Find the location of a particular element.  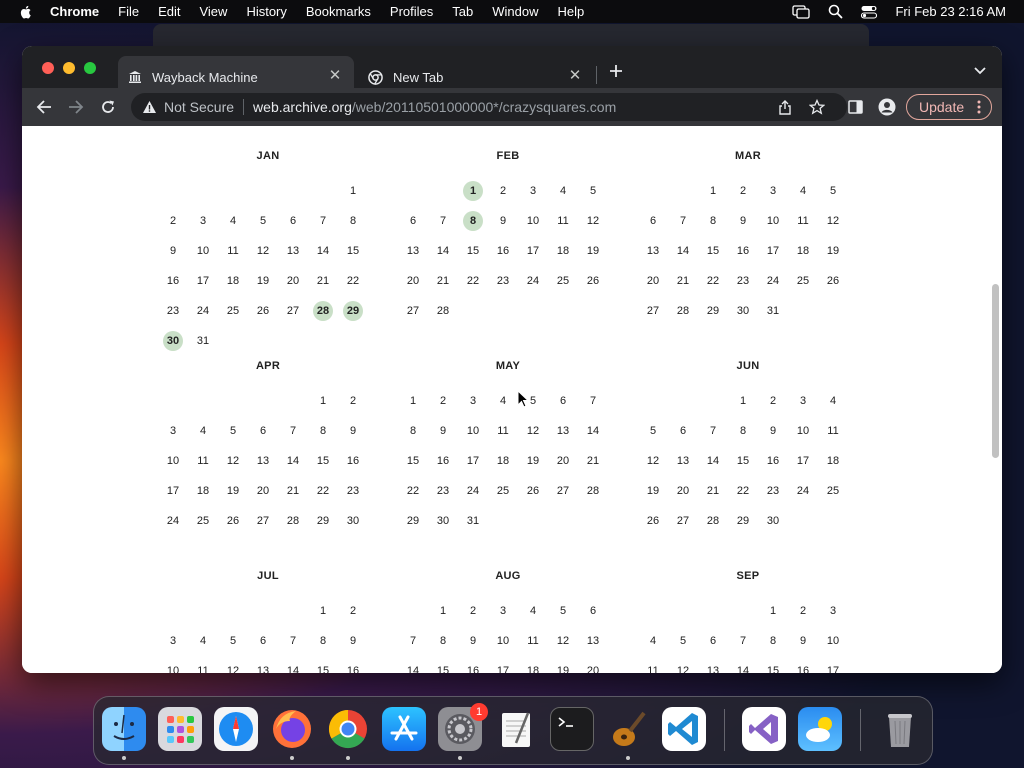

museum-icon is located at coordinates (135, 77).